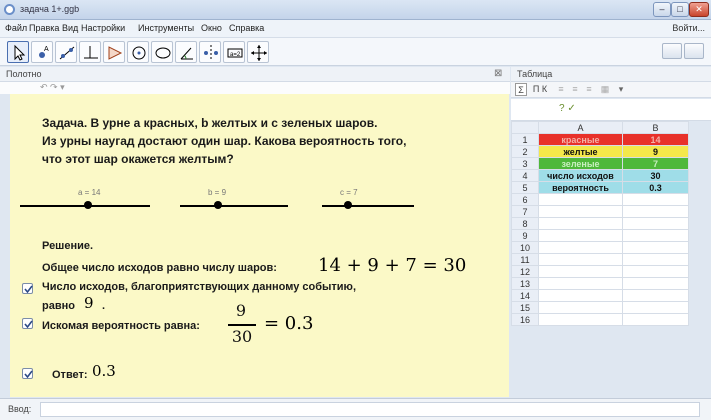  Describe the element at coordinates (525, 235) in the screenshot. I see `row-header: 9` at that location.